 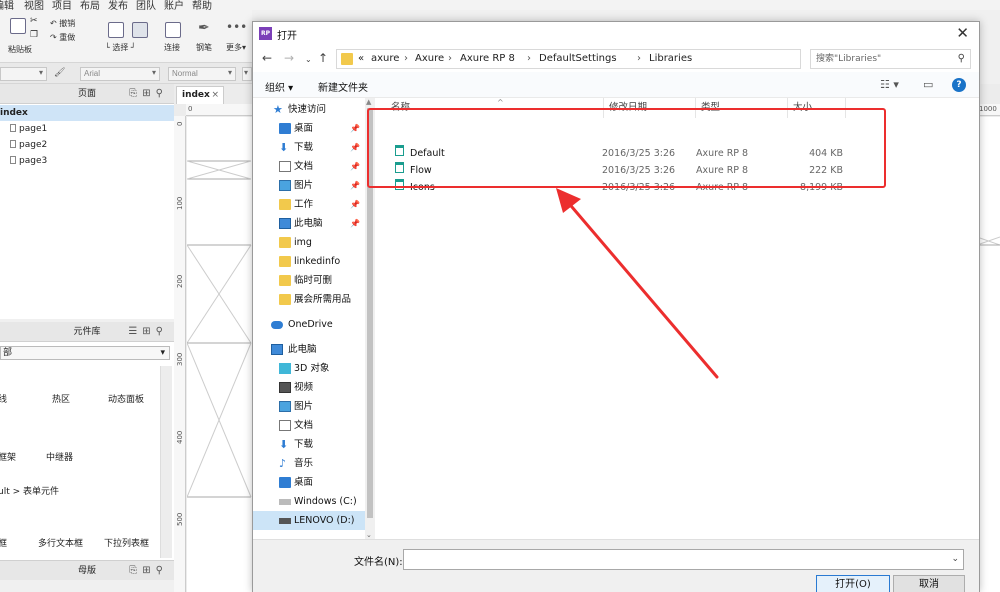 What do you see at coordinates (928, 84) in the screenshot?
I see `preview-pane-icon: ▭` at bounding box center [928, 84].